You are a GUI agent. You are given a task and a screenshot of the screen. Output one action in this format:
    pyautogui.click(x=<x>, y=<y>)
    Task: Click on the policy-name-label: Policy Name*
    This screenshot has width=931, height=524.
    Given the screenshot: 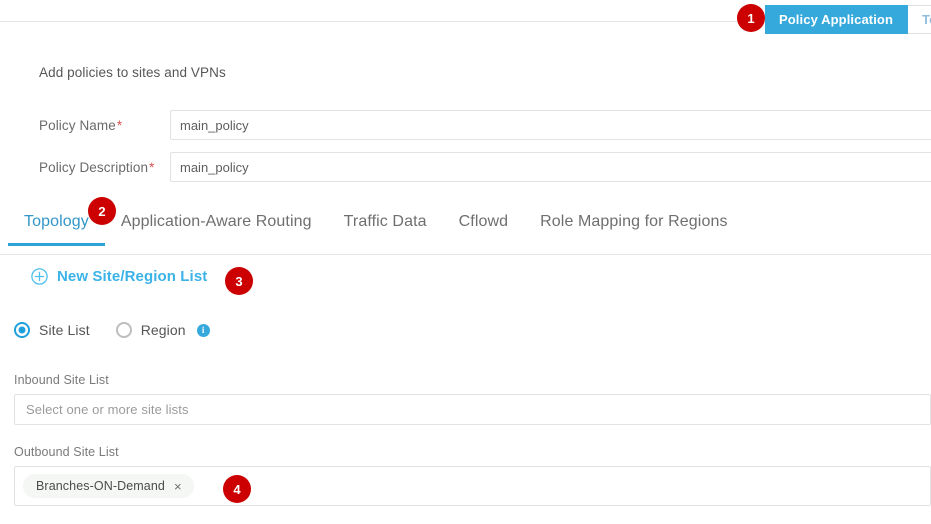 What is the action you would take?
    pyautogui.click(x=80, y=125)
    